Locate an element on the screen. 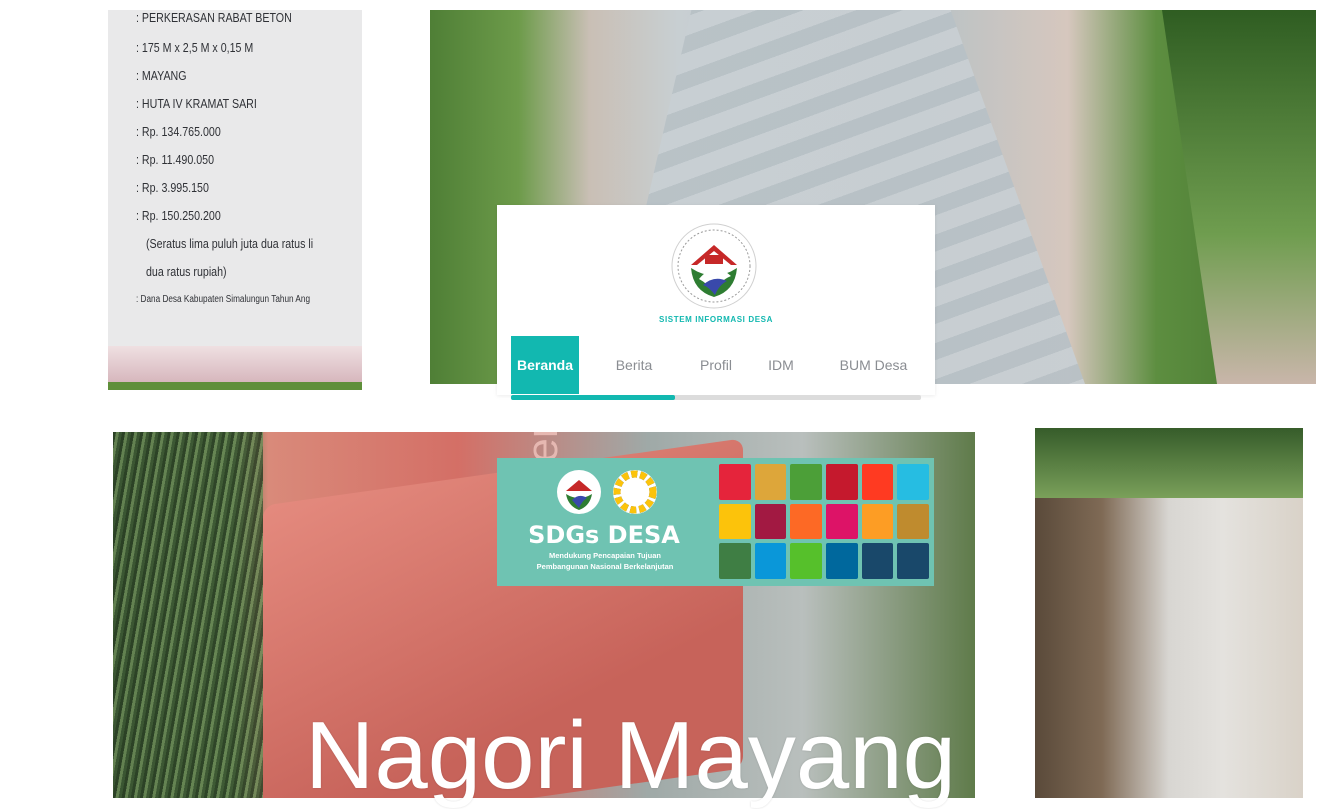  nav-beranda: Beranda is located at coordinates (545, 365).